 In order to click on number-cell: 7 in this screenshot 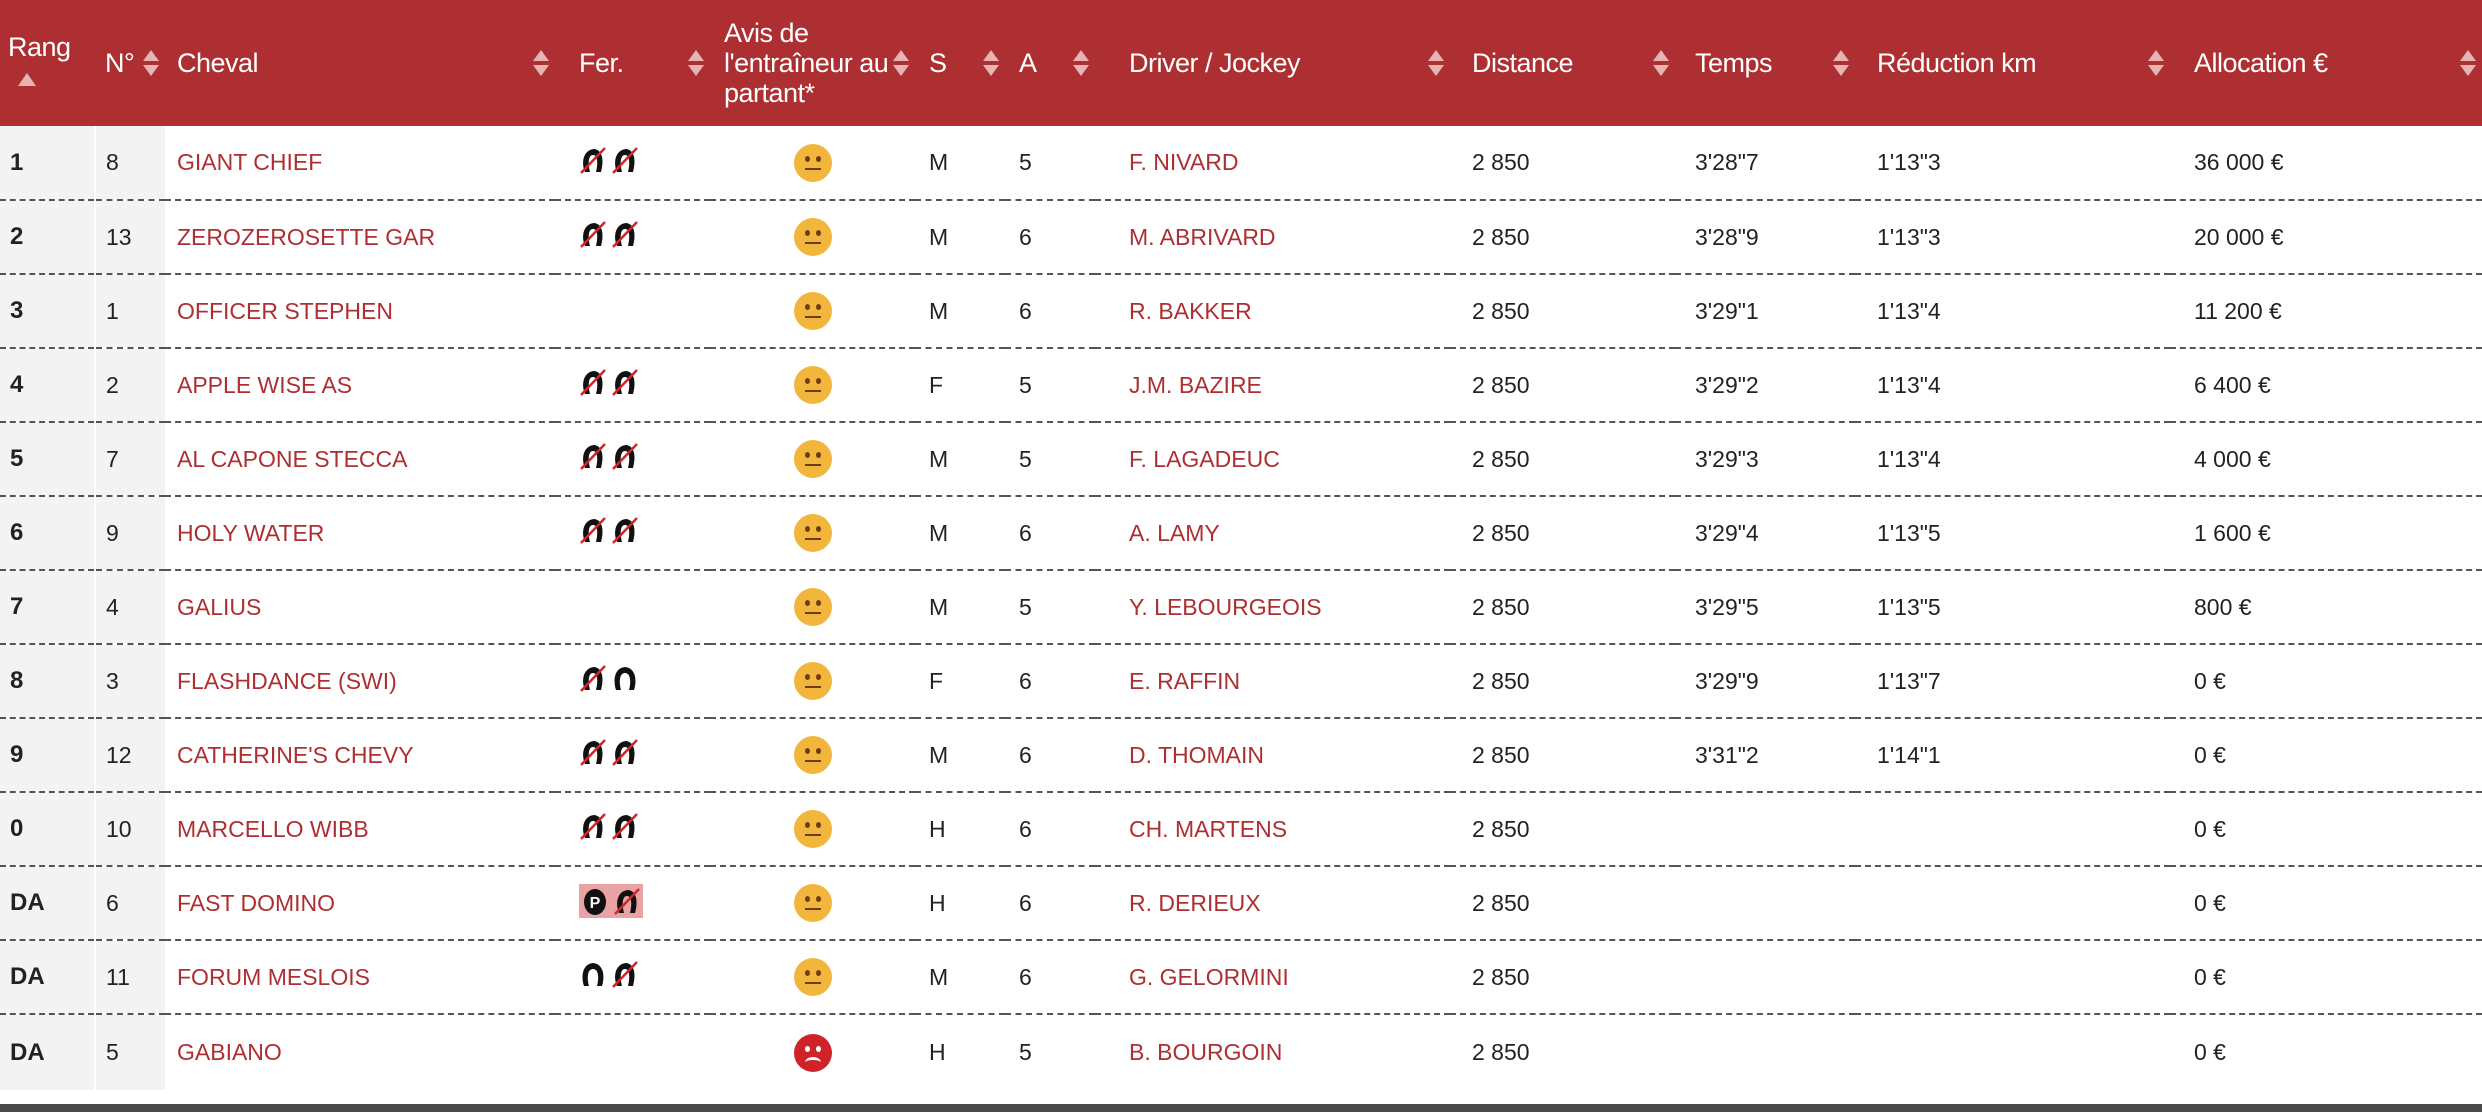, I will do `click(129, 459)`.